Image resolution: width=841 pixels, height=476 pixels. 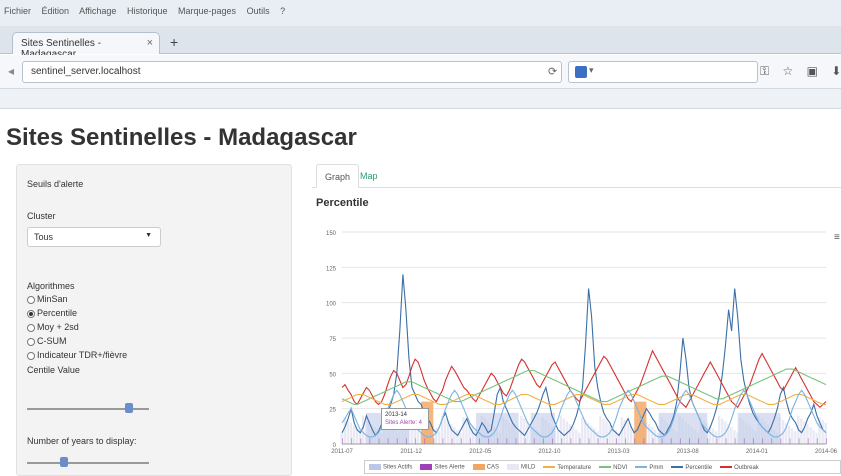 I want to click on x-tick-label: 2011-07, so click(x=342, y=452).